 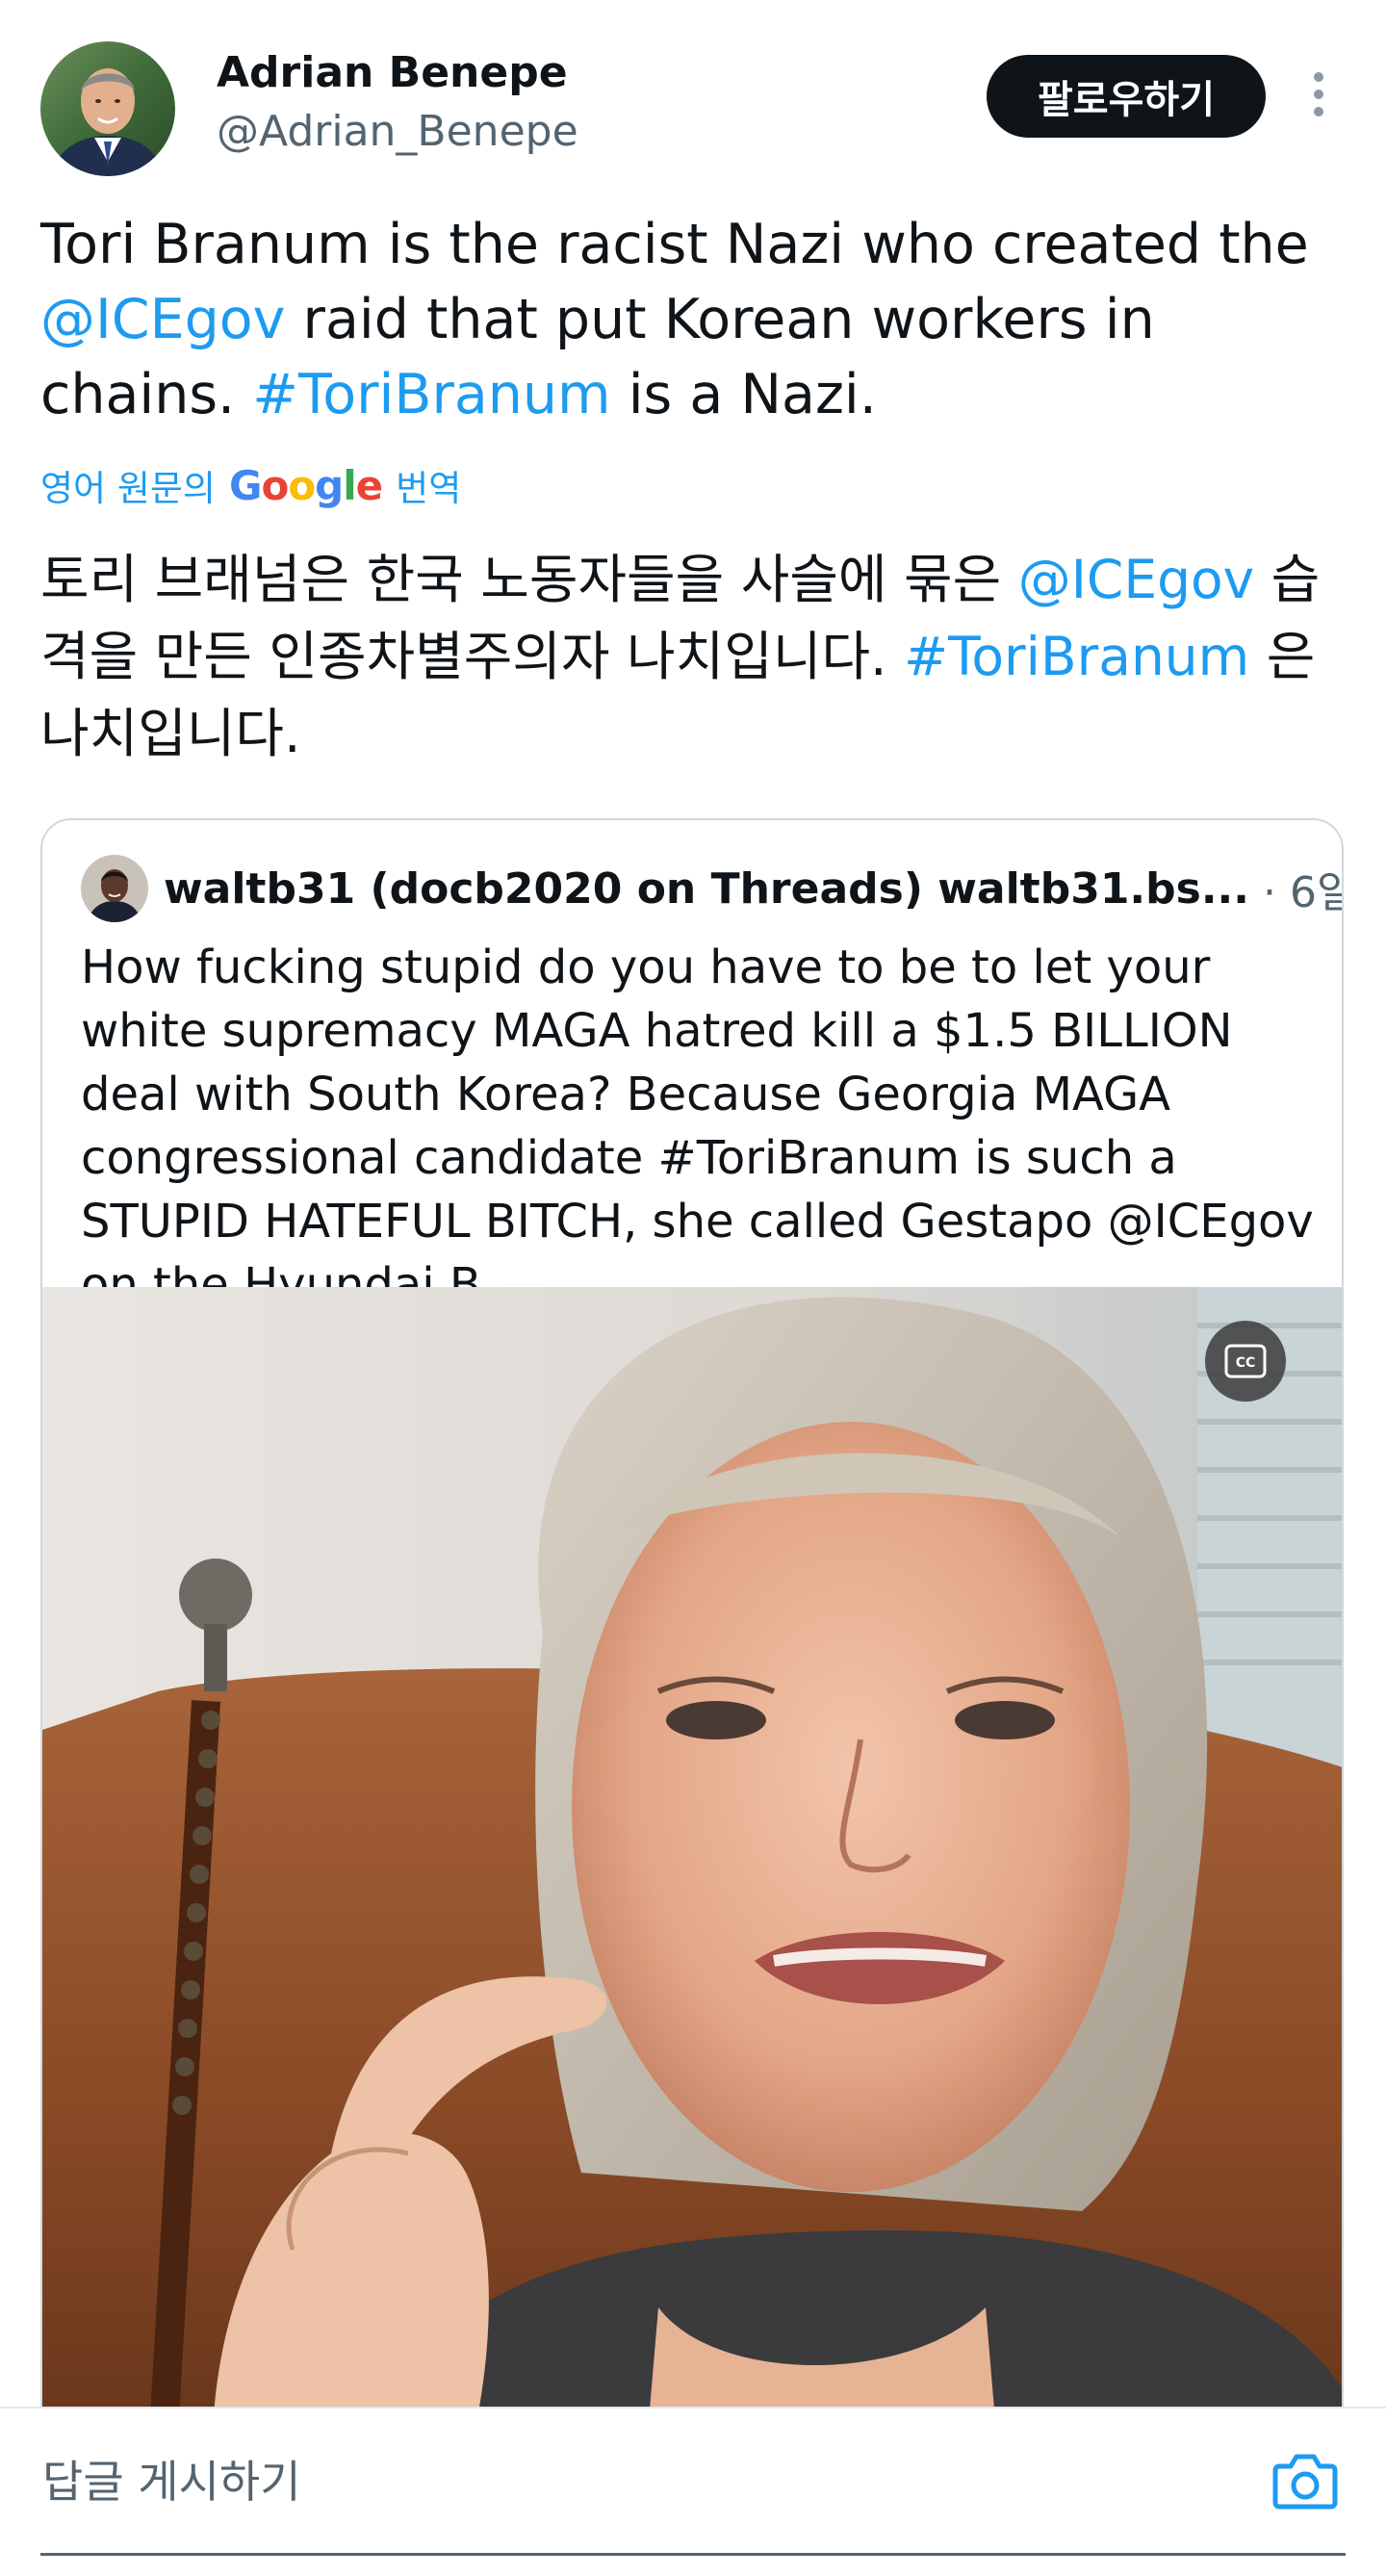 I want to click on translation-attribution: 영어 원문의 Google 번역, so click(x=250, y=485).